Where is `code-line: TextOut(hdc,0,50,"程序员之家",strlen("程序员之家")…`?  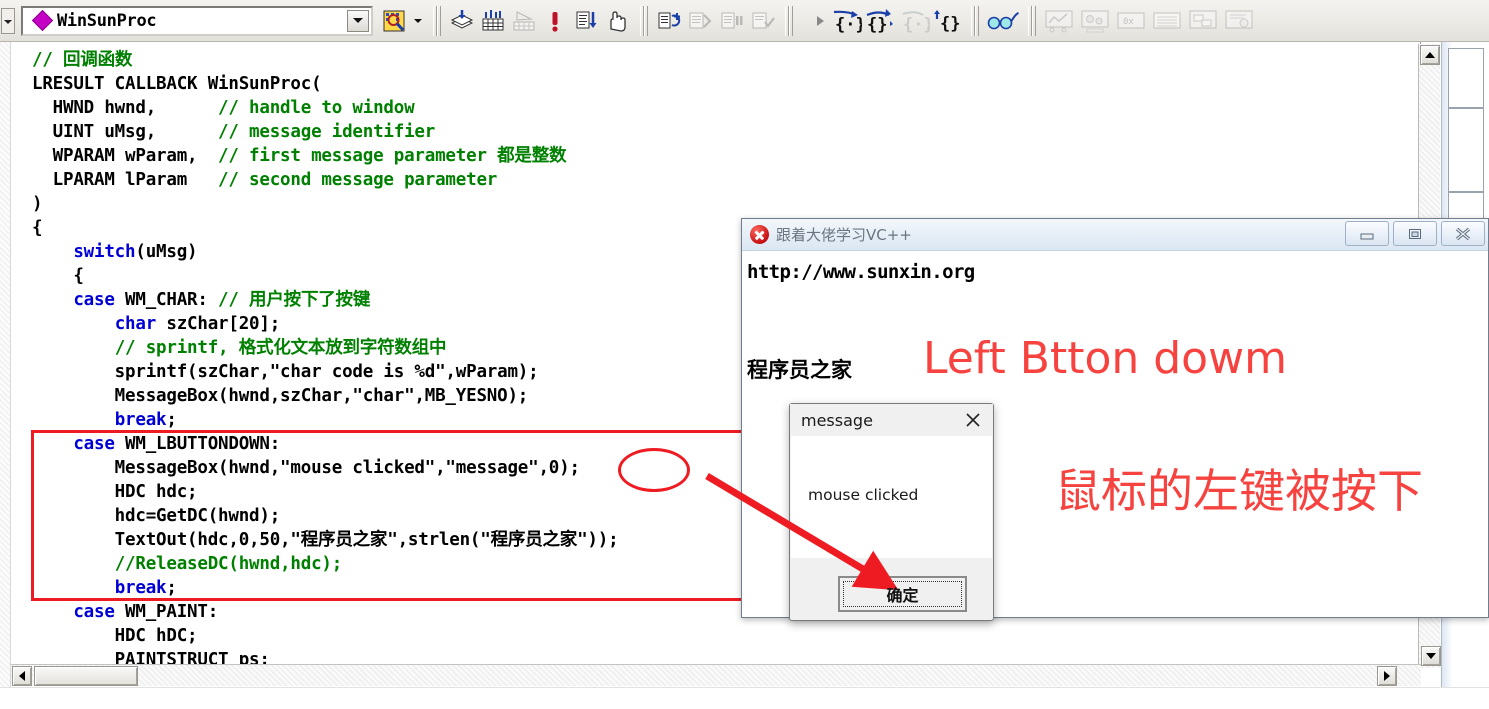
code-line: TextOut(hdc,0,50,"程序员之家",strlen("程序员之家")… is located at coordinates (325, 540).